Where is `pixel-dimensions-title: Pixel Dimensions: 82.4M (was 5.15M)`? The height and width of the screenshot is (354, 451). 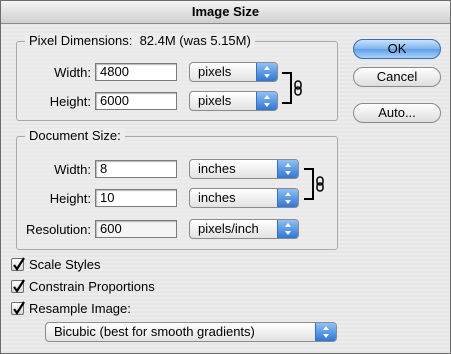 pixel-dimensions-title: Pixel Dimensions: 82.4M (was 5.15M) is located at coordinates (140, 40).